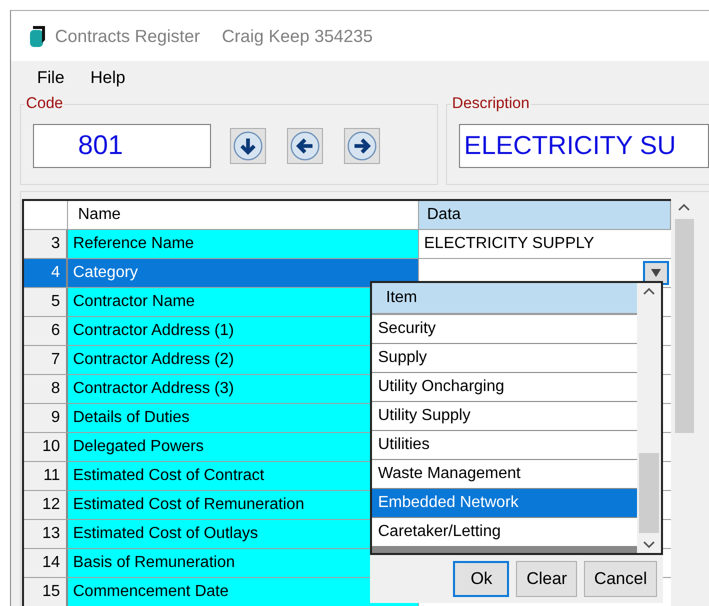 Image resolution: width=709 pixels, height=606 pixels. I want to click on row-number: 15, so click(46, 592).